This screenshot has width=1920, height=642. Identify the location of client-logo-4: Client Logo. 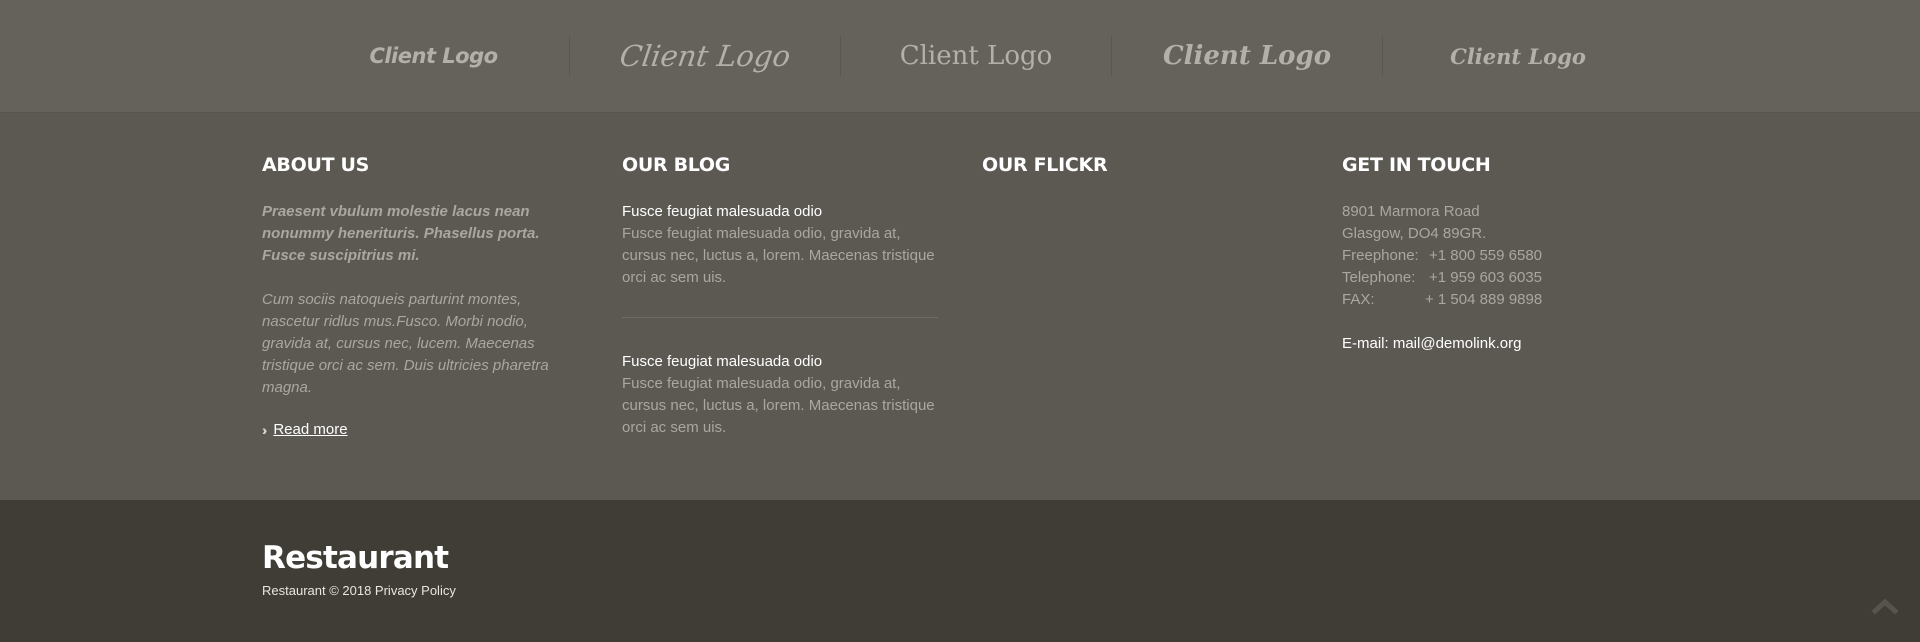
(1246, 56).